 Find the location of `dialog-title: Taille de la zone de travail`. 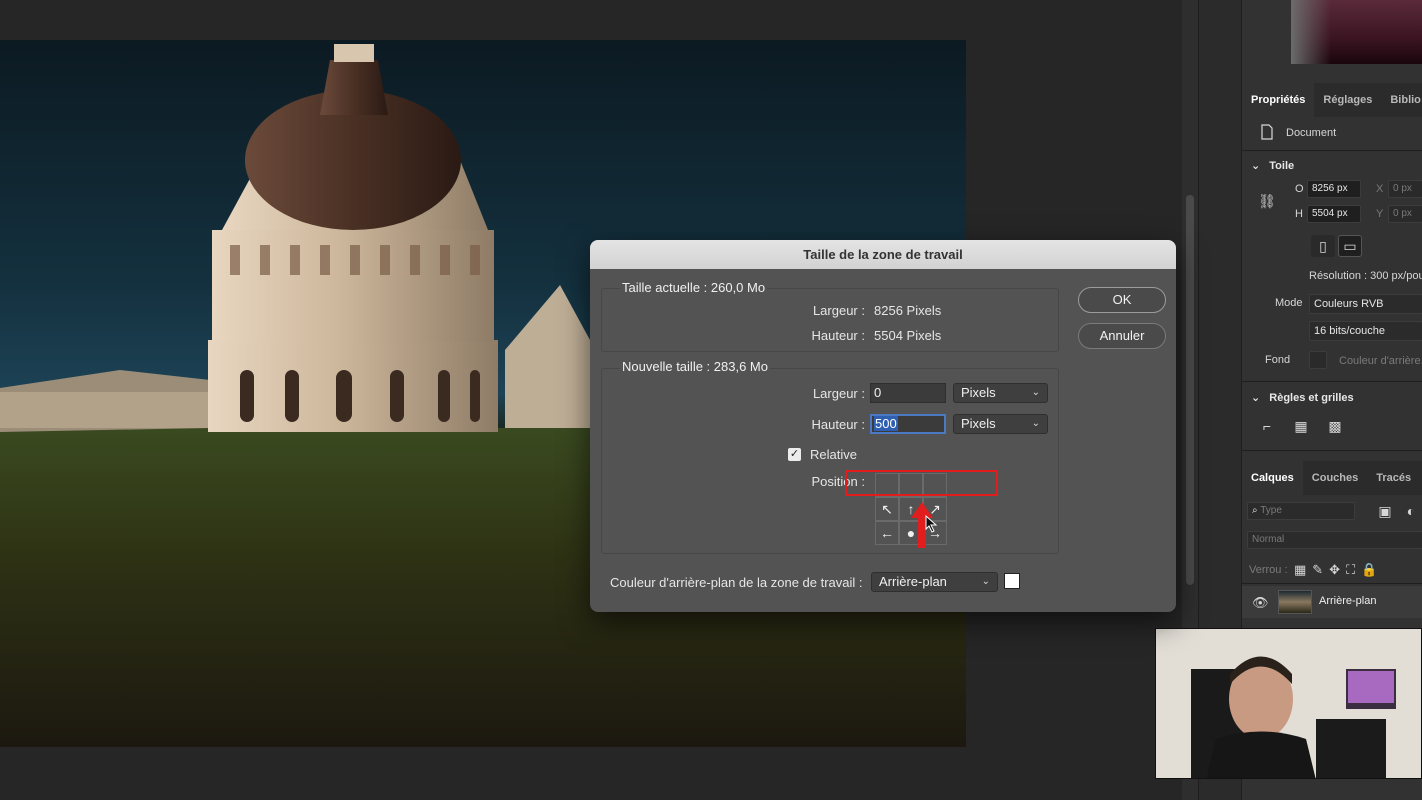

dialog-title: Taille de la zone de travail is located at coordinates (883, 254).